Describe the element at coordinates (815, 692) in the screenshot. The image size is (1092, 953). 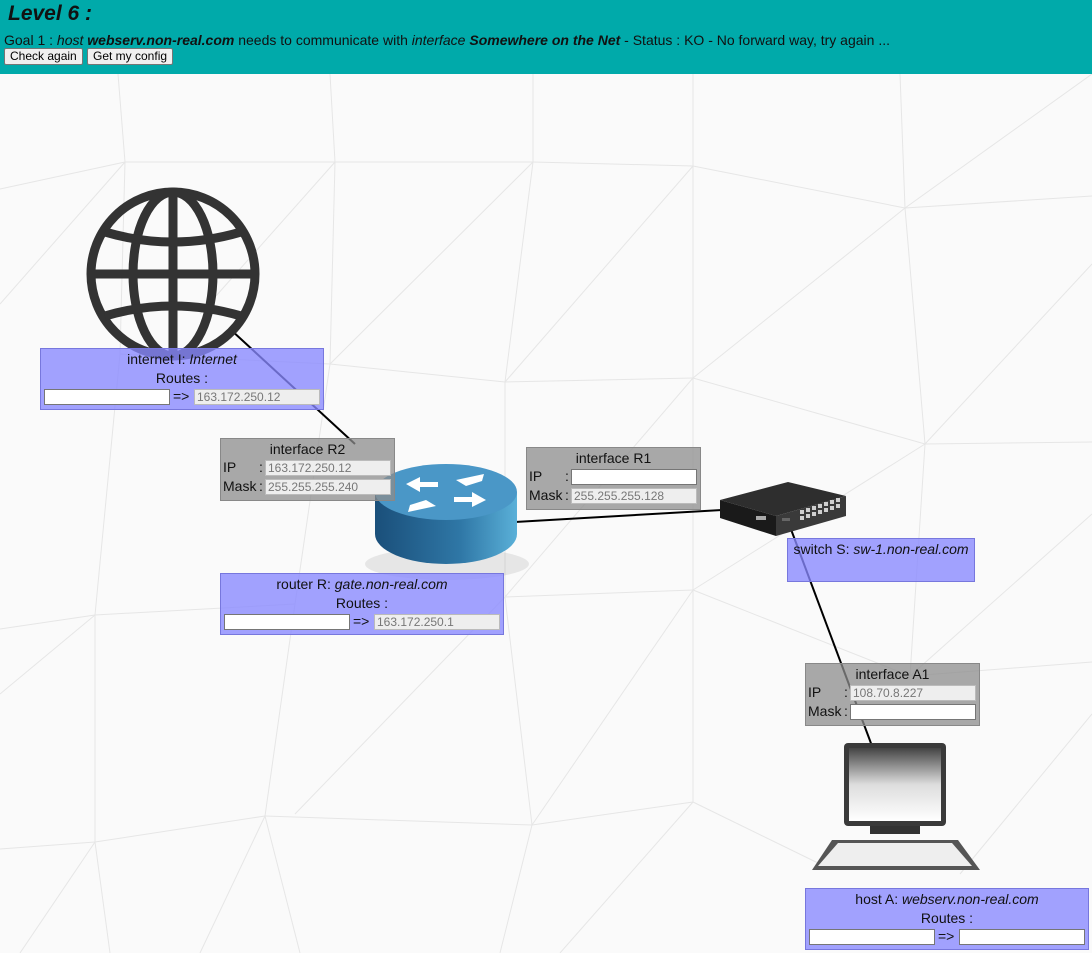
I see `interface-a1-ip-label: IP` at that location.